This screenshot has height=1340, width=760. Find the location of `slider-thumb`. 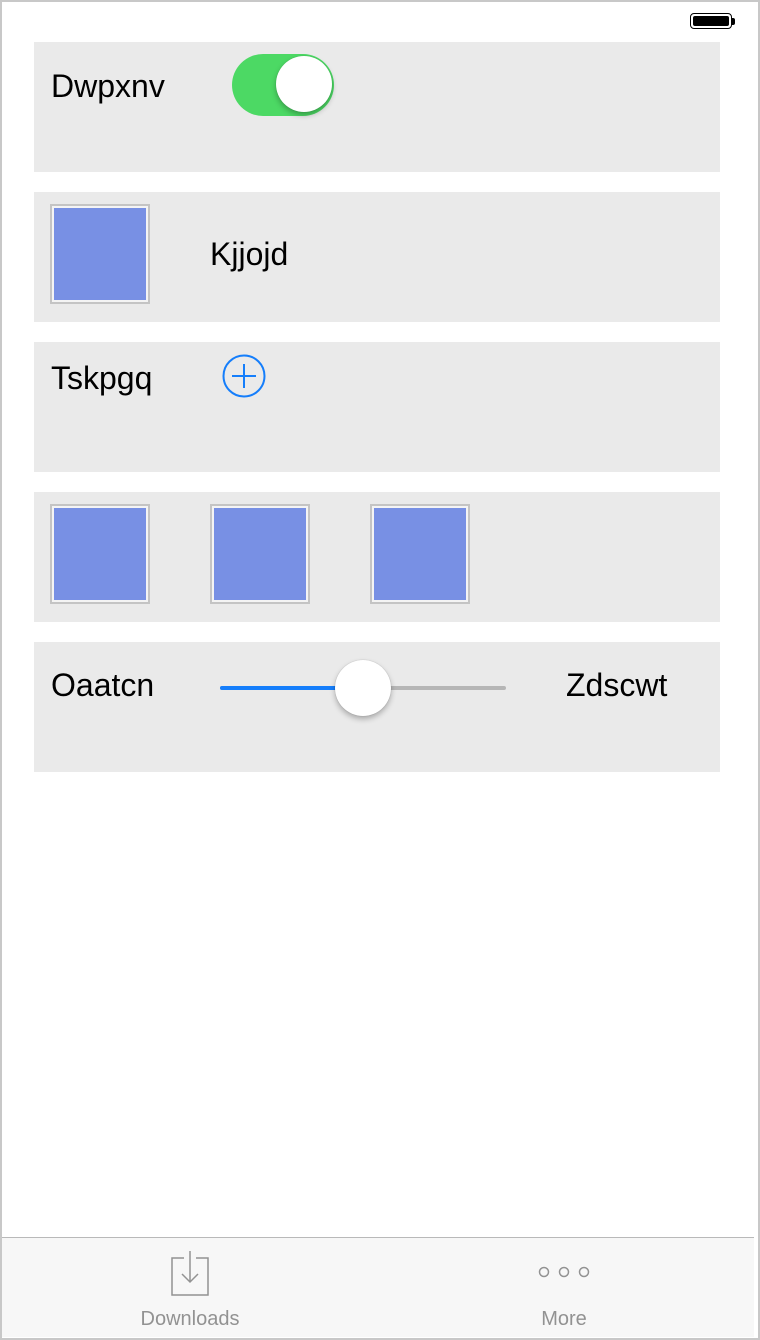

slider-thumb is located at coordinates (363, 688).